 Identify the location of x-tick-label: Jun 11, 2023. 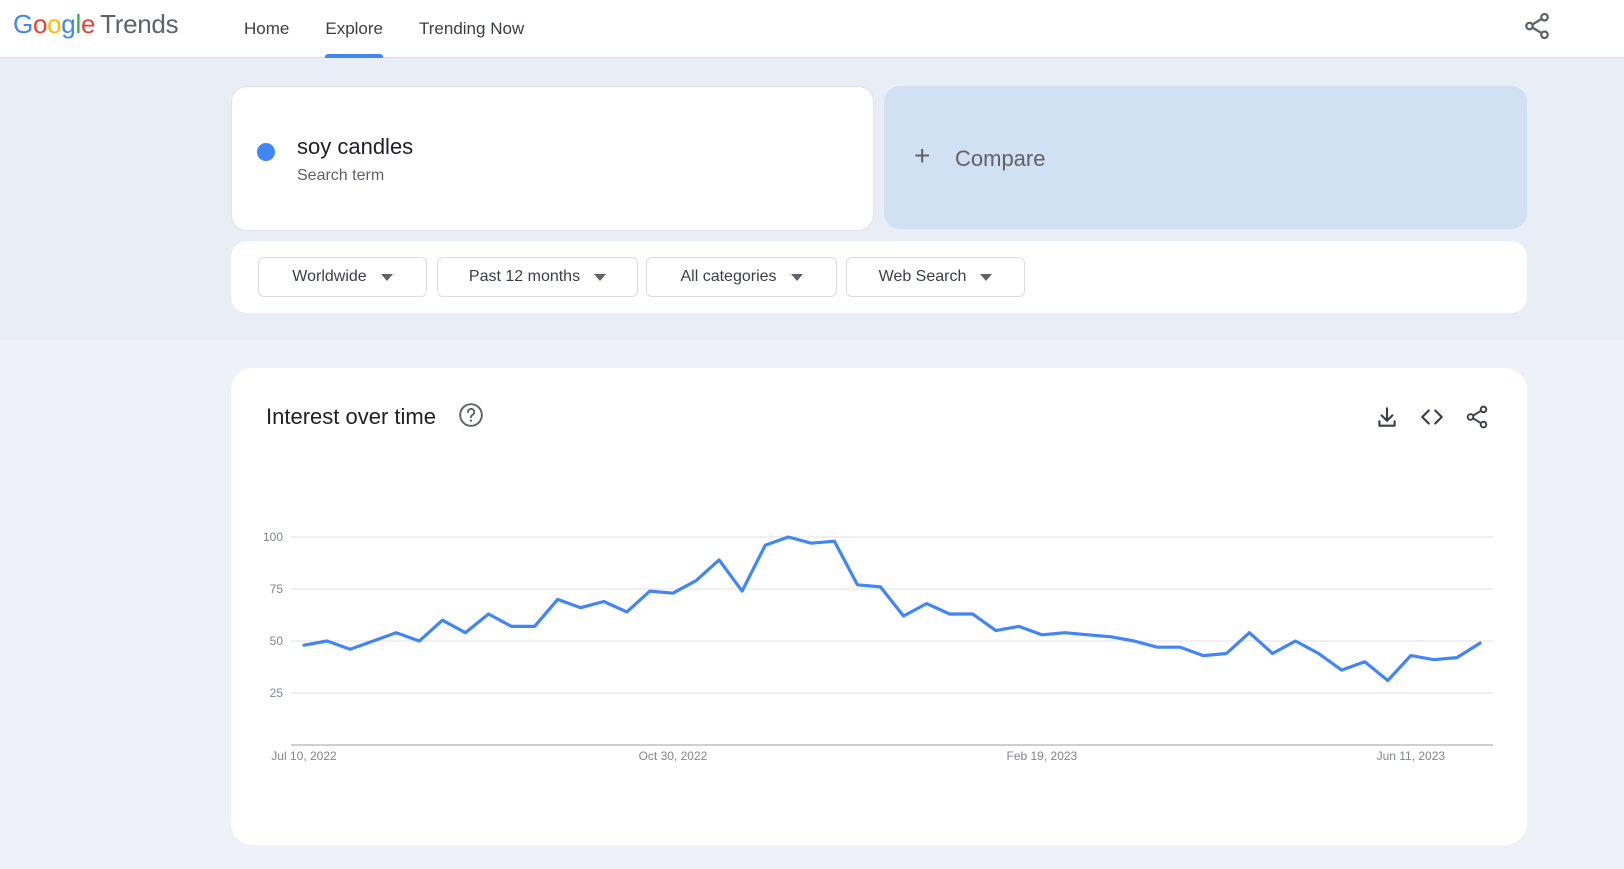
(1411, 756).